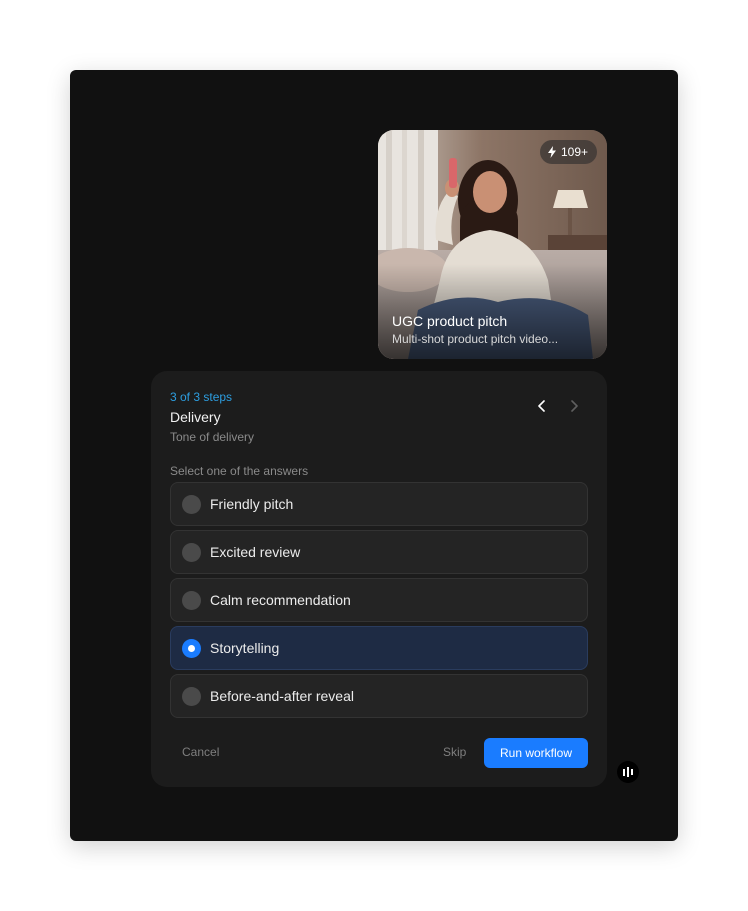 This screenshot has width=748, height=911. I want to click on answer-label: Calm recommendation, so click(280, 600).